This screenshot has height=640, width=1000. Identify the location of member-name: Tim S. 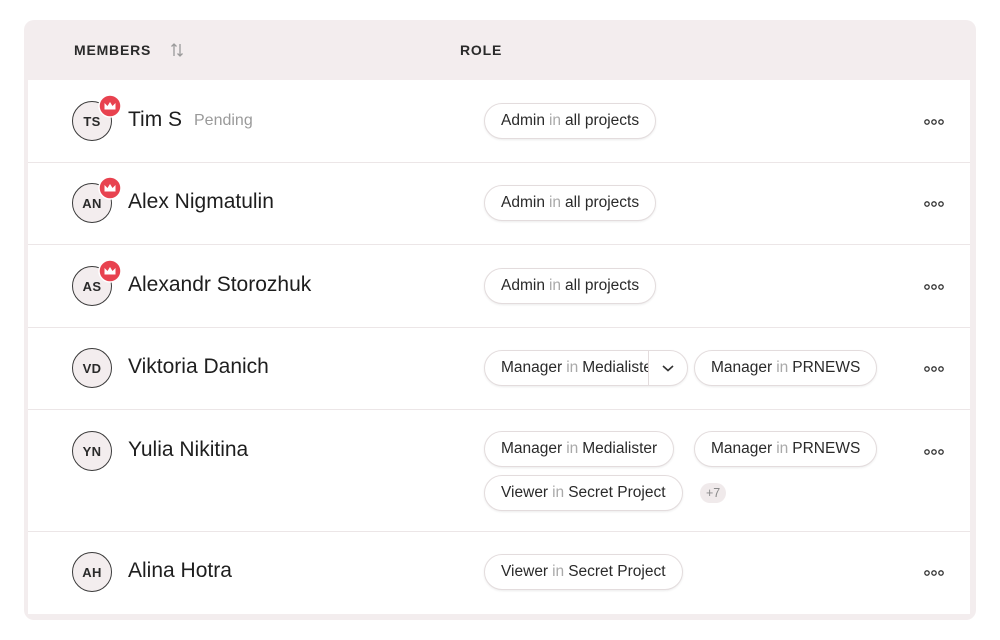
(155, 119).